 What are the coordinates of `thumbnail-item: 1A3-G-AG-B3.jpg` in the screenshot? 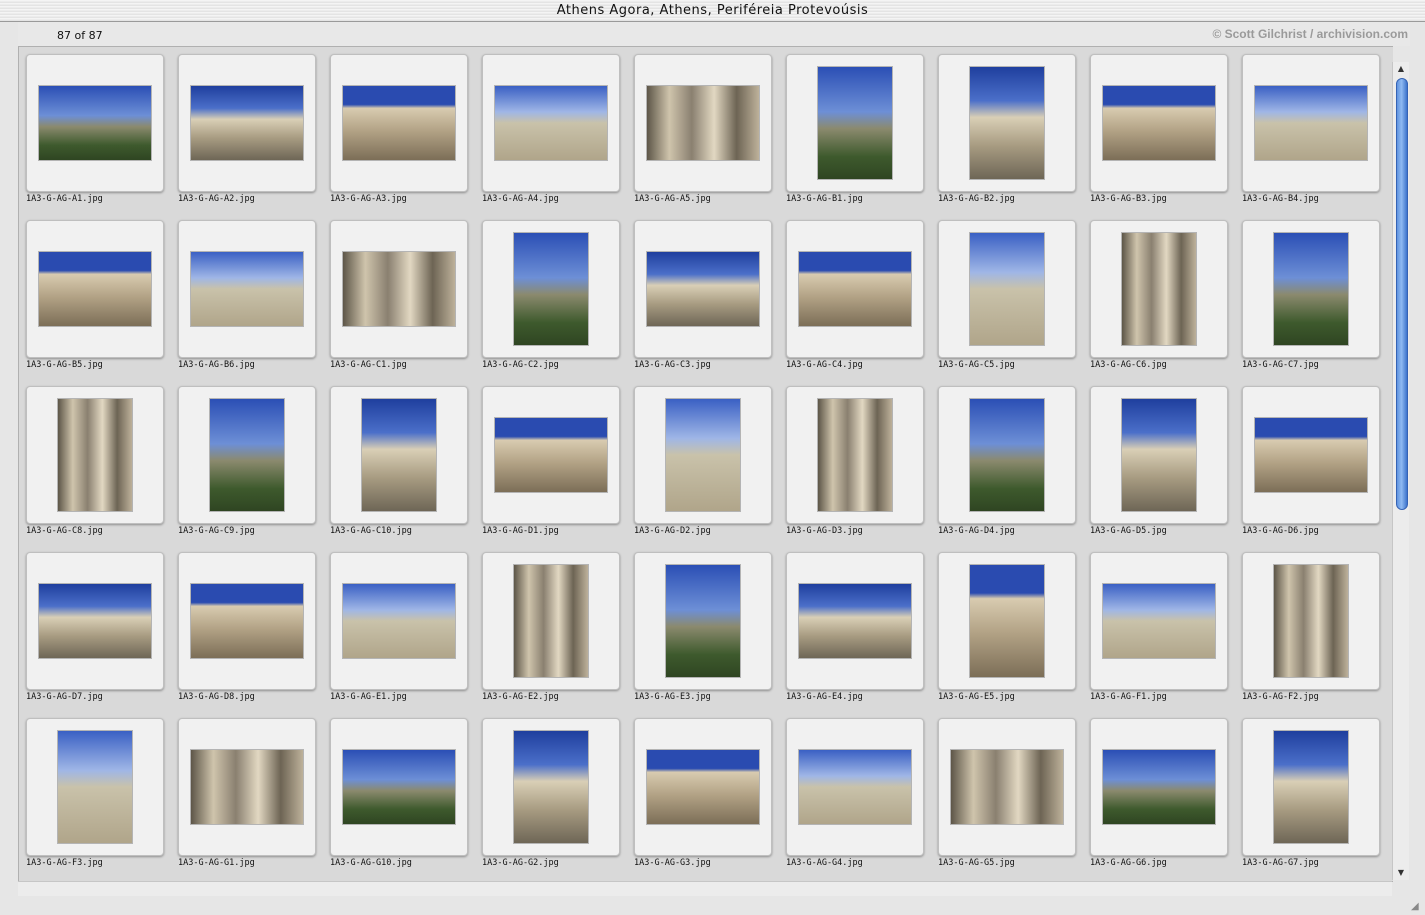 It's located at (1166, 134).